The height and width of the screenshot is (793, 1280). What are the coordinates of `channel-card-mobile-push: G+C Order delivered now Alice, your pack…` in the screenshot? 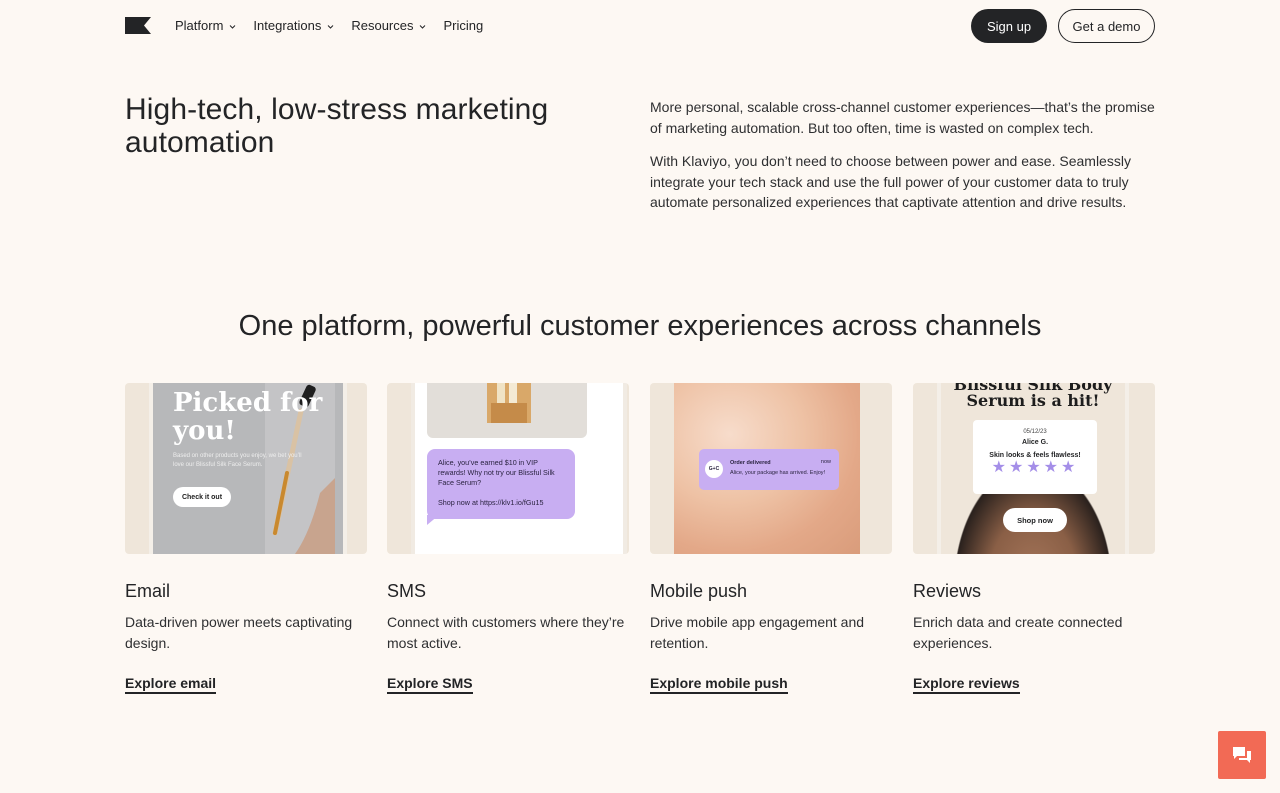 It's located at (771, 538).